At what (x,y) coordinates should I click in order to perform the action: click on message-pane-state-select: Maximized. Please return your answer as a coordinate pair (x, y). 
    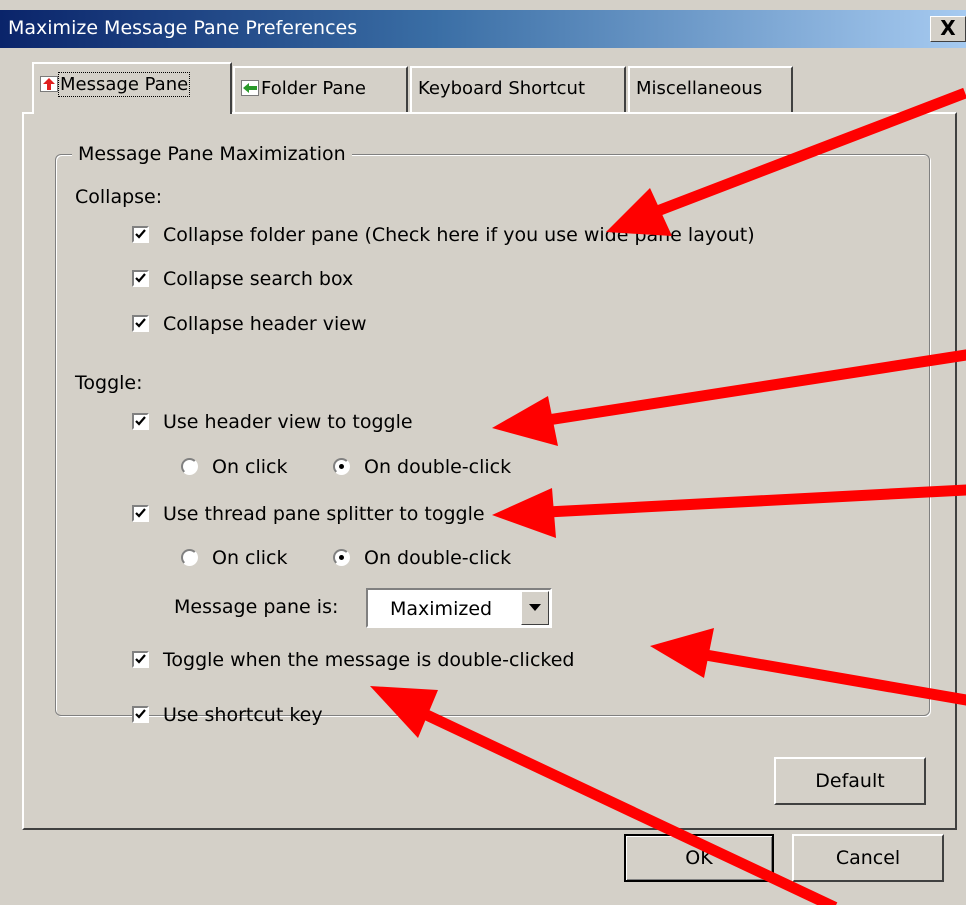
    Looking at the image, I should click on (459, 608).